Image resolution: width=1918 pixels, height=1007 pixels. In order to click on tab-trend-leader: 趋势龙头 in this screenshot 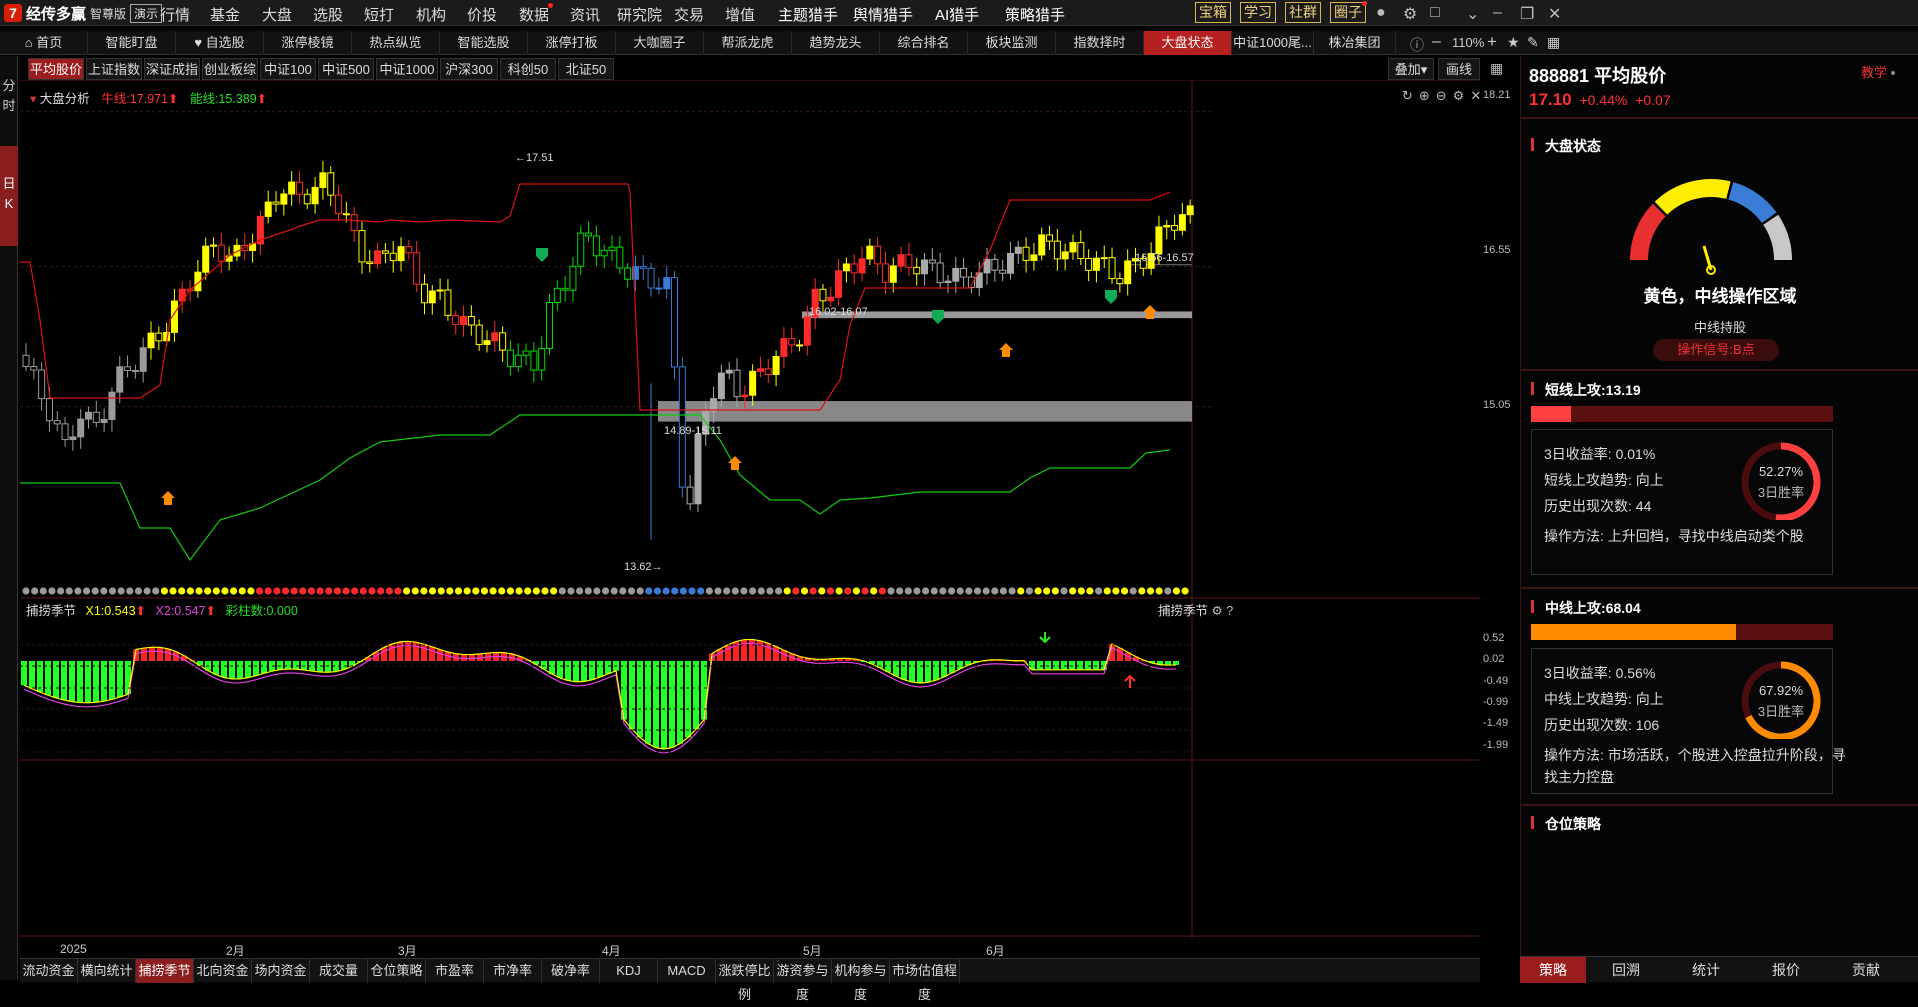, I will do `click(836, 43)`.